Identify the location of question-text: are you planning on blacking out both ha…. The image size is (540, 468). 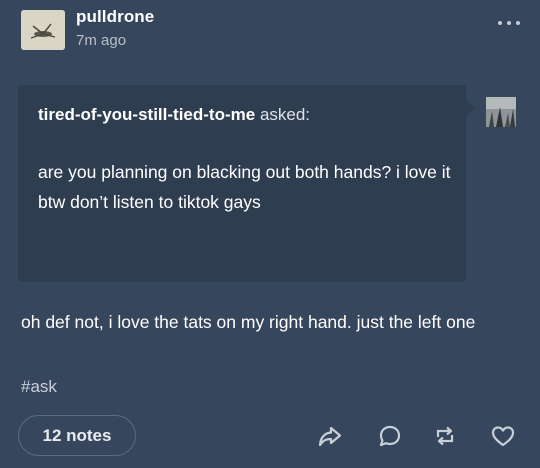
(244, 187).